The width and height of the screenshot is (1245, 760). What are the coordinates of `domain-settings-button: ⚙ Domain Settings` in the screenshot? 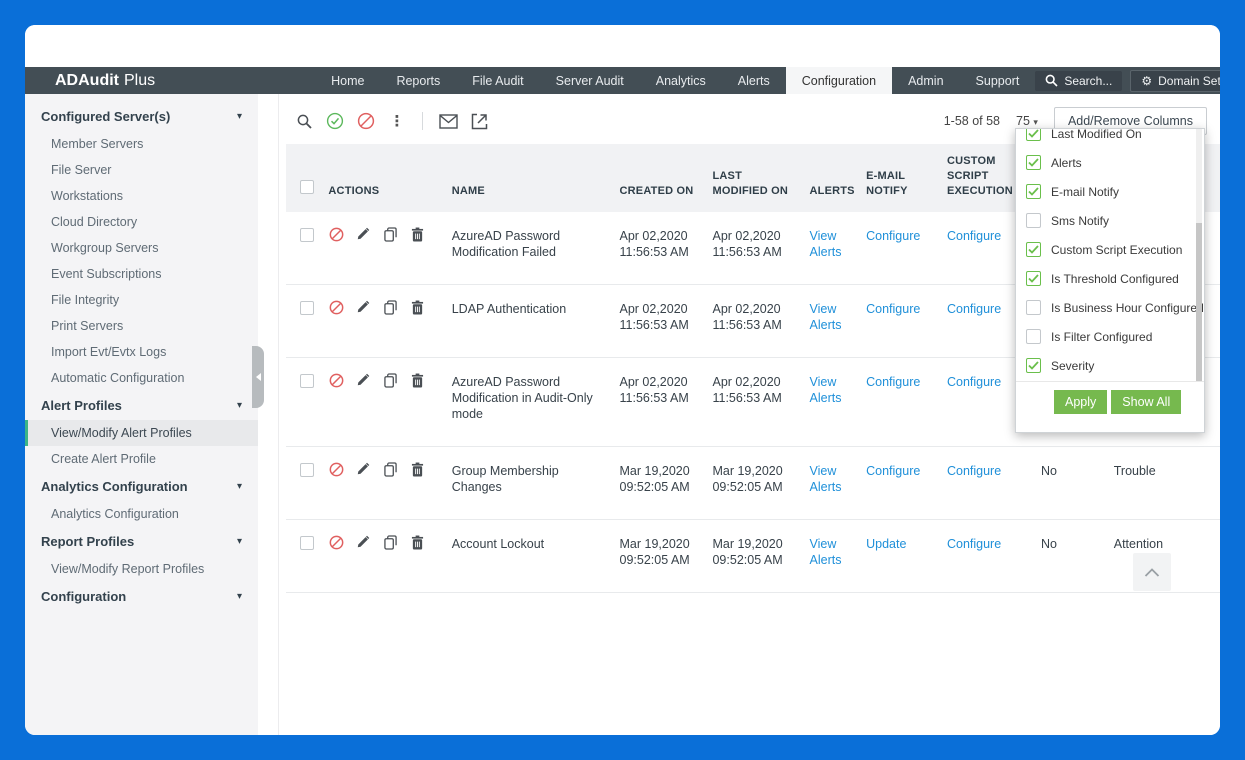 It's located at (1175, 80).